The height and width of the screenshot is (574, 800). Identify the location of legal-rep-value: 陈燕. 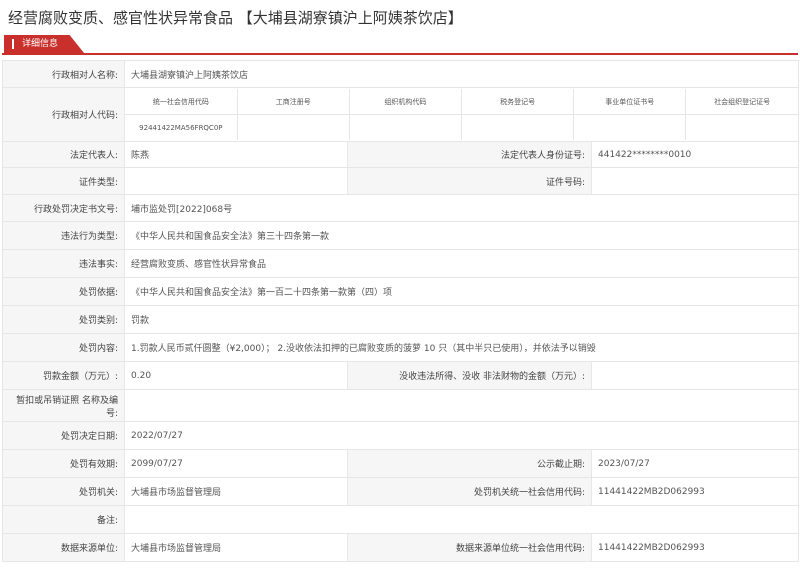
(236, 154).